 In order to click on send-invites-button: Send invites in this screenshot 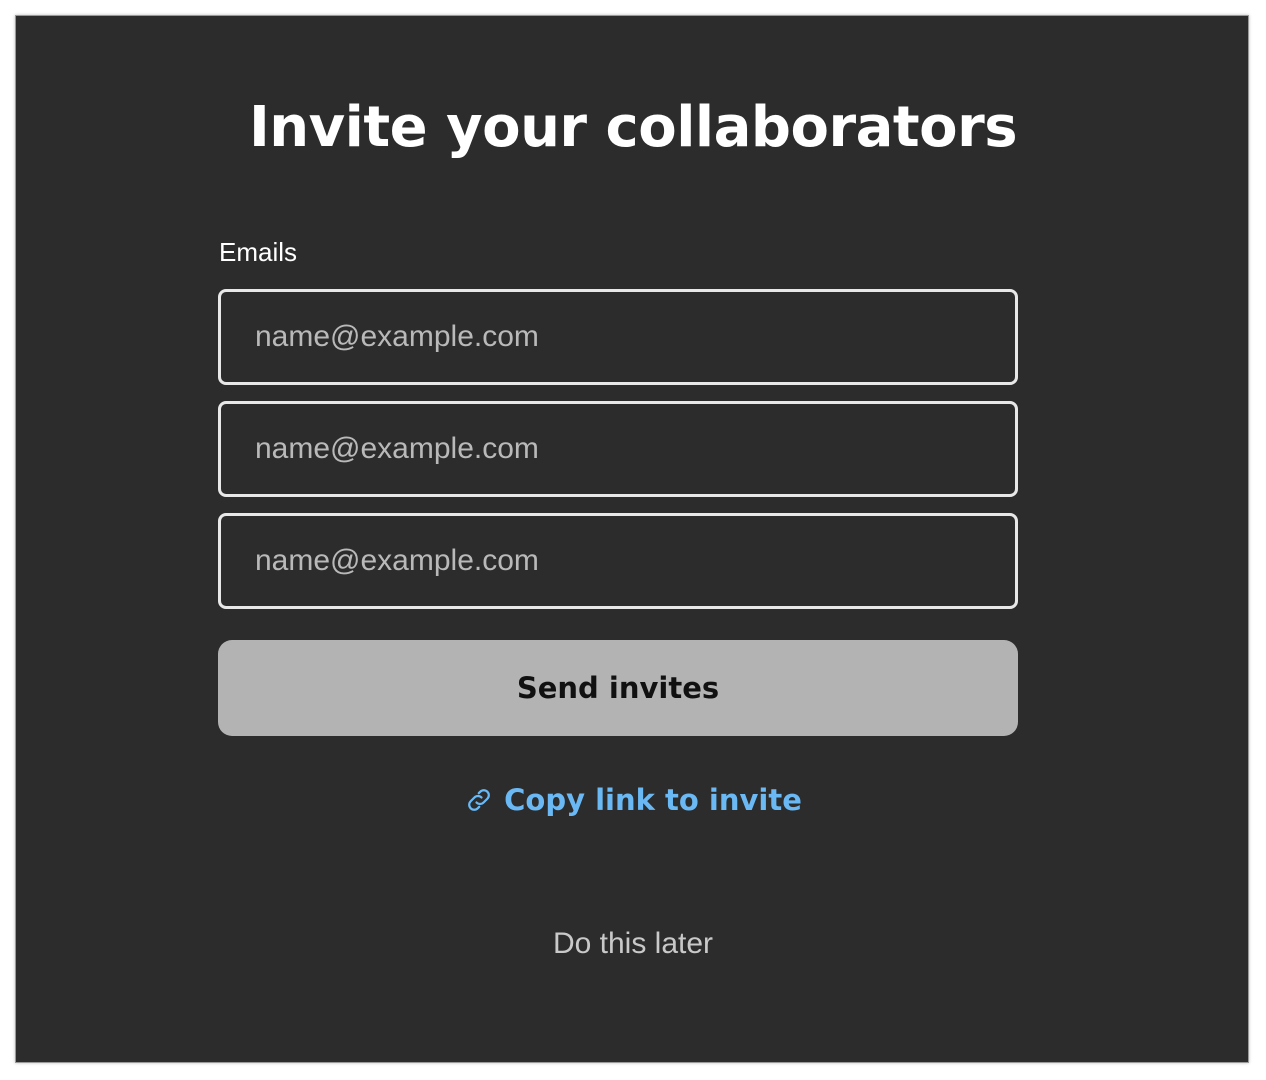, I will do `click(618, 688)`.